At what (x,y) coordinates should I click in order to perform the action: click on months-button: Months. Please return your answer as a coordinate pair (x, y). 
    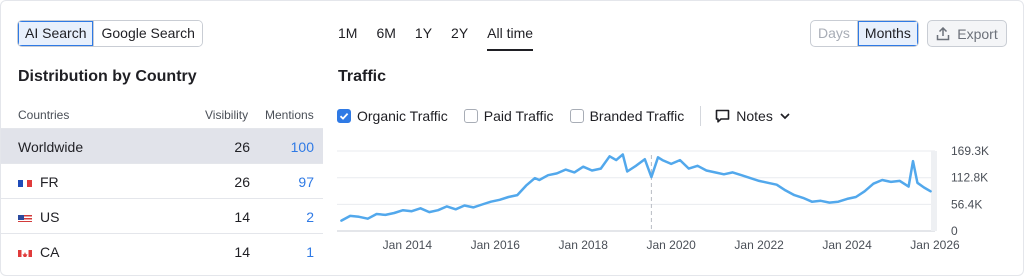
    Looking at the image, I should click on (887, 33).